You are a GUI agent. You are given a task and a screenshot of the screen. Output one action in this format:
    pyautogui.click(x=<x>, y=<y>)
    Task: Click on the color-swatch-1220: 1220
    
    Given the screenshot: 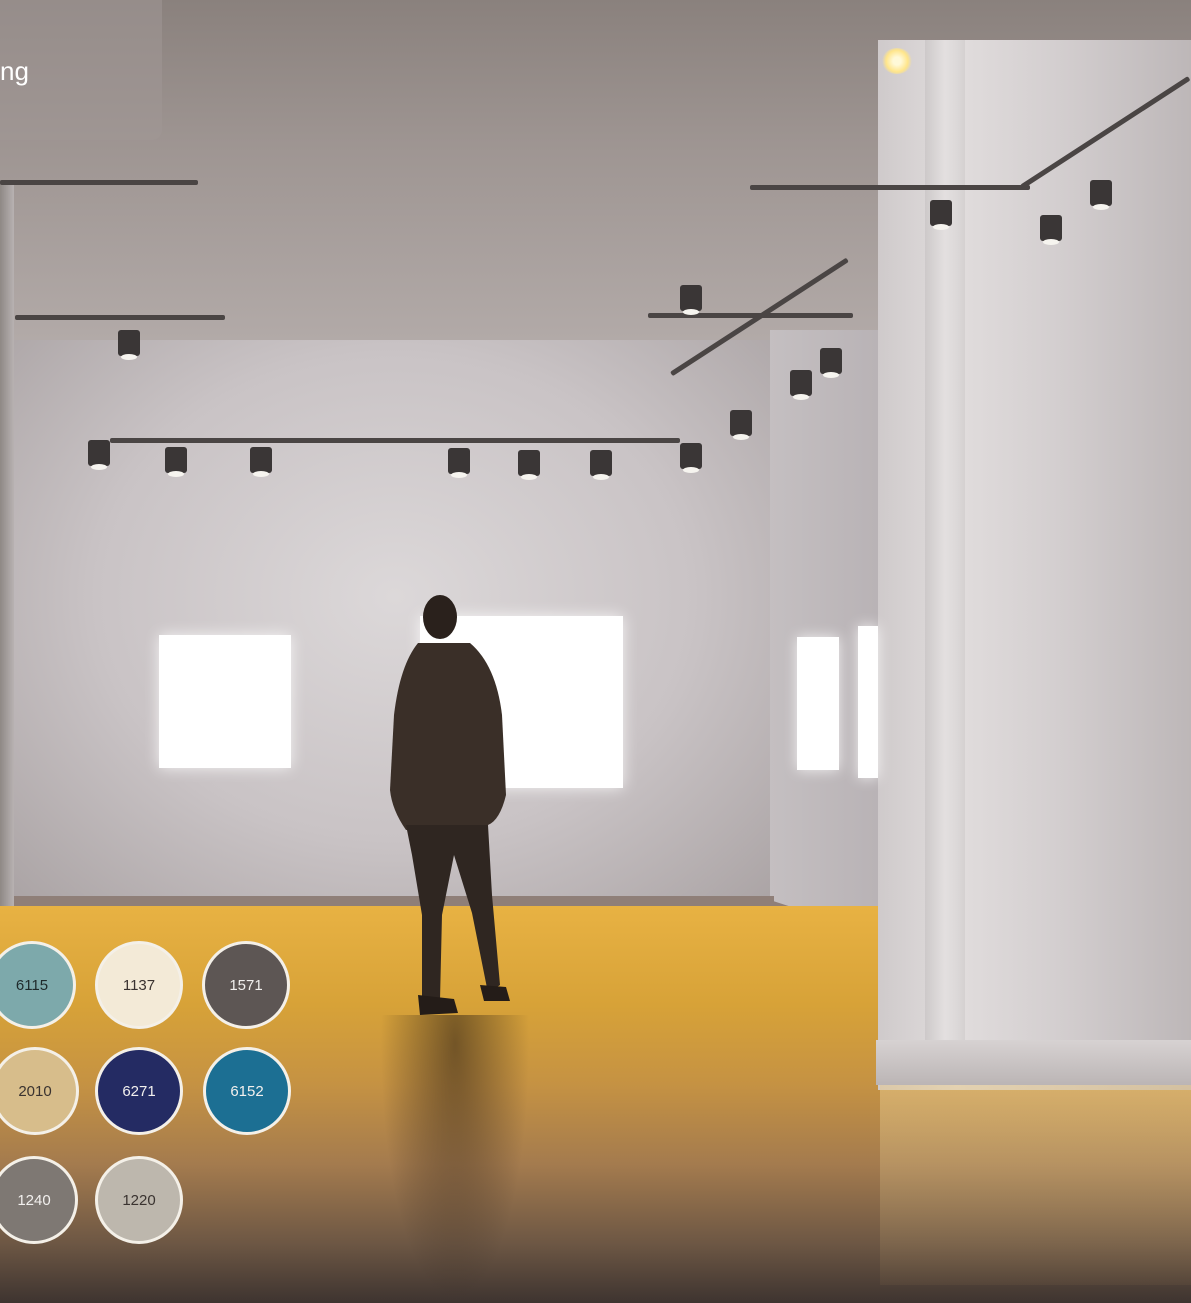 What is the action you would take?
    pyautogui.click(x=139, y=1200)
    